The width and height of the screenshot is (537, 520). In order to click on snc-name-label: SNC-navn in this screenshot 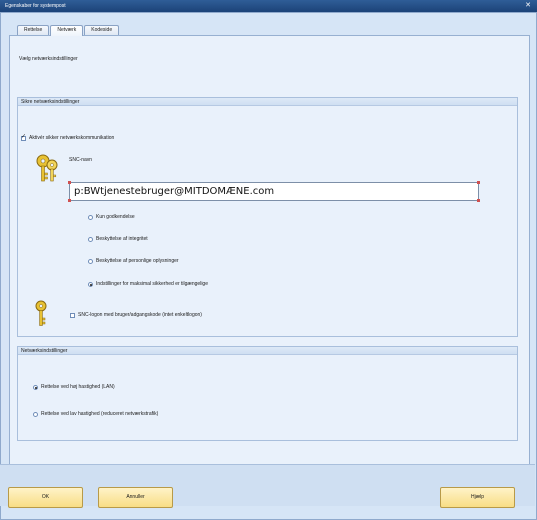, I will do `click(81, 160)`.